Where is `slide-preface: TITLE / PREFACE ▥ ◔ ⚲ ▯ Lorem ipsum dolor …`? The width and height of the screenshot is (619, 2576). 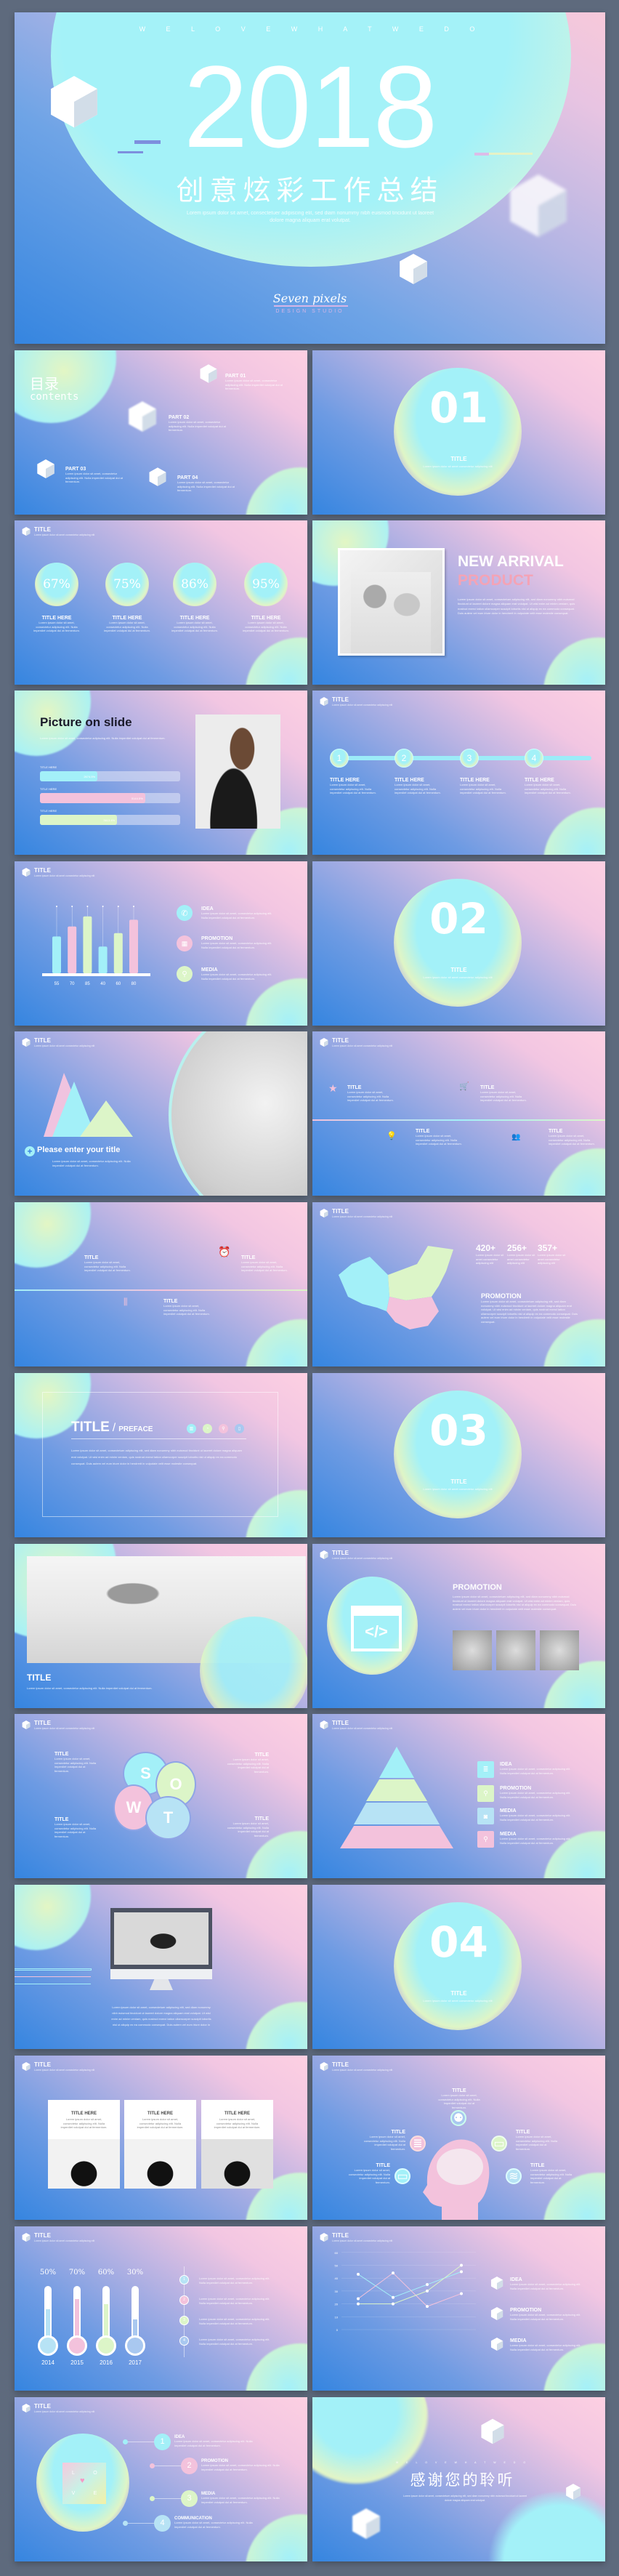
slide-preface: TITLE / PREFACE ▥ ◔ ⚲ ▯ Lorem ipsum dolor … is located at coordinates (161, 1455).